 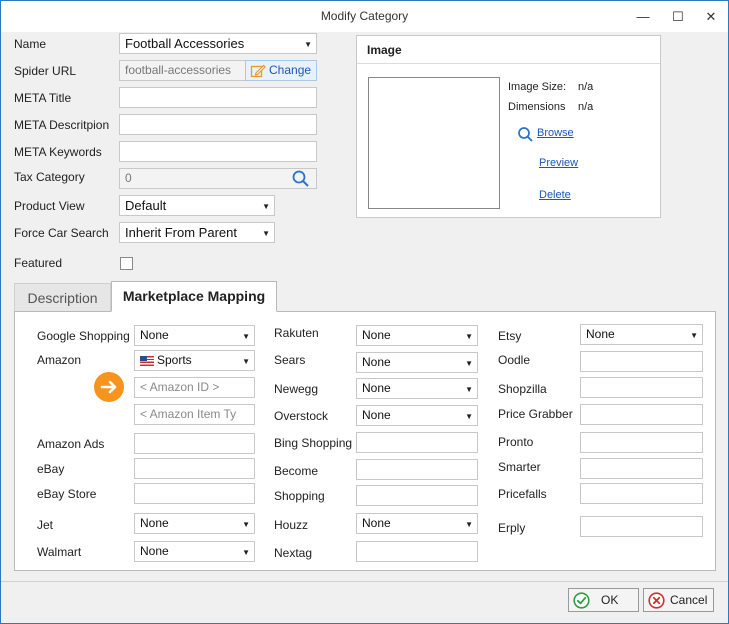 I want to click on meta-keywords-label: META Keywords, so click(x=58, y=152).